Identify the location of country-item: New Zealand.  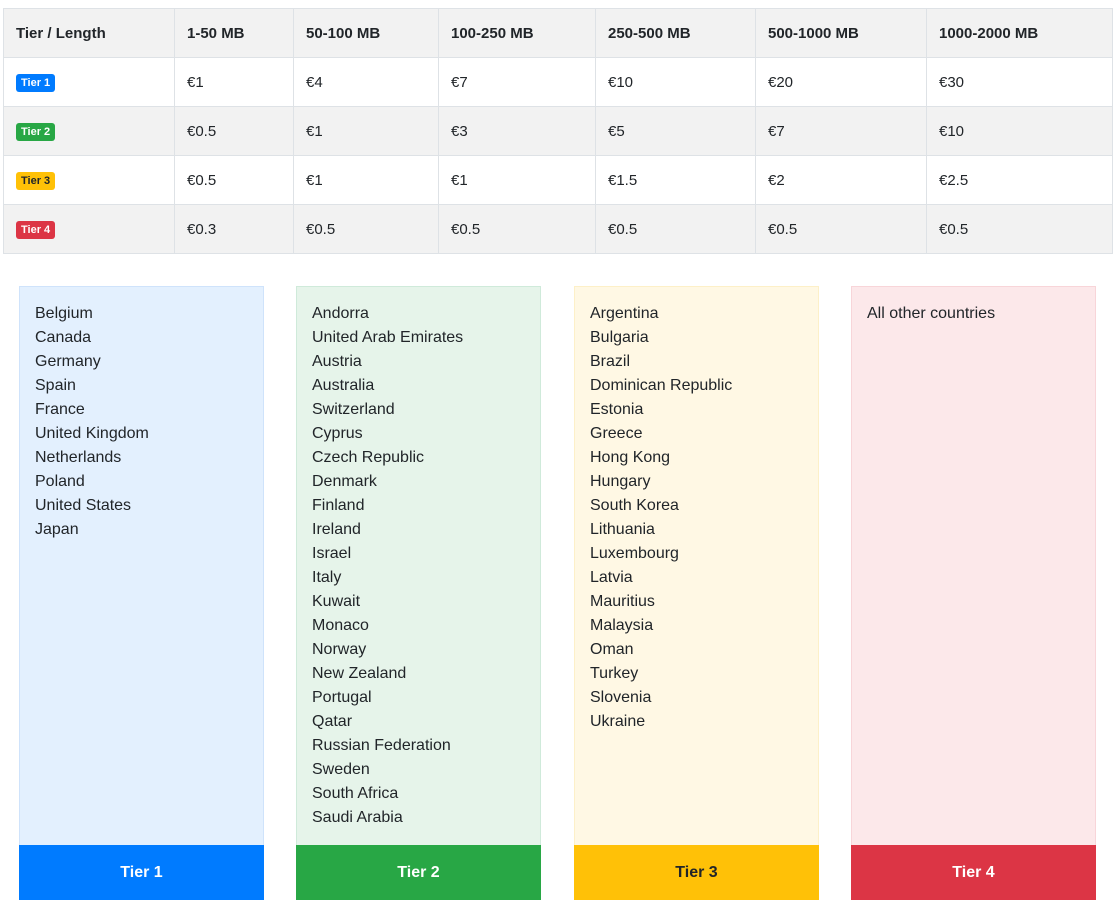
(359, 673).